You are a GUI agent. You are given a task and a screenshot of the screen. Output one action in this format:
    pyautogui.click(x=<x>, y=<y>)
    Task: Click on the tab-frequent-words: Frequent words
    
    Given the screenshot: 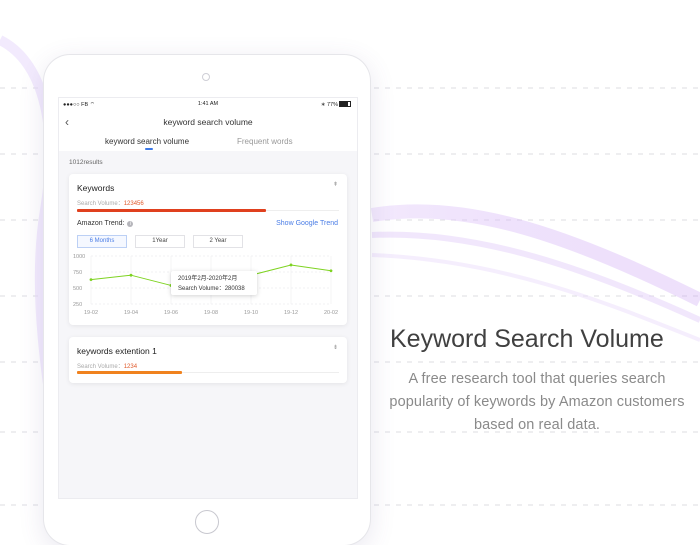 What is the action you would take?
    pyautogui.click(x=265, y=141)
    